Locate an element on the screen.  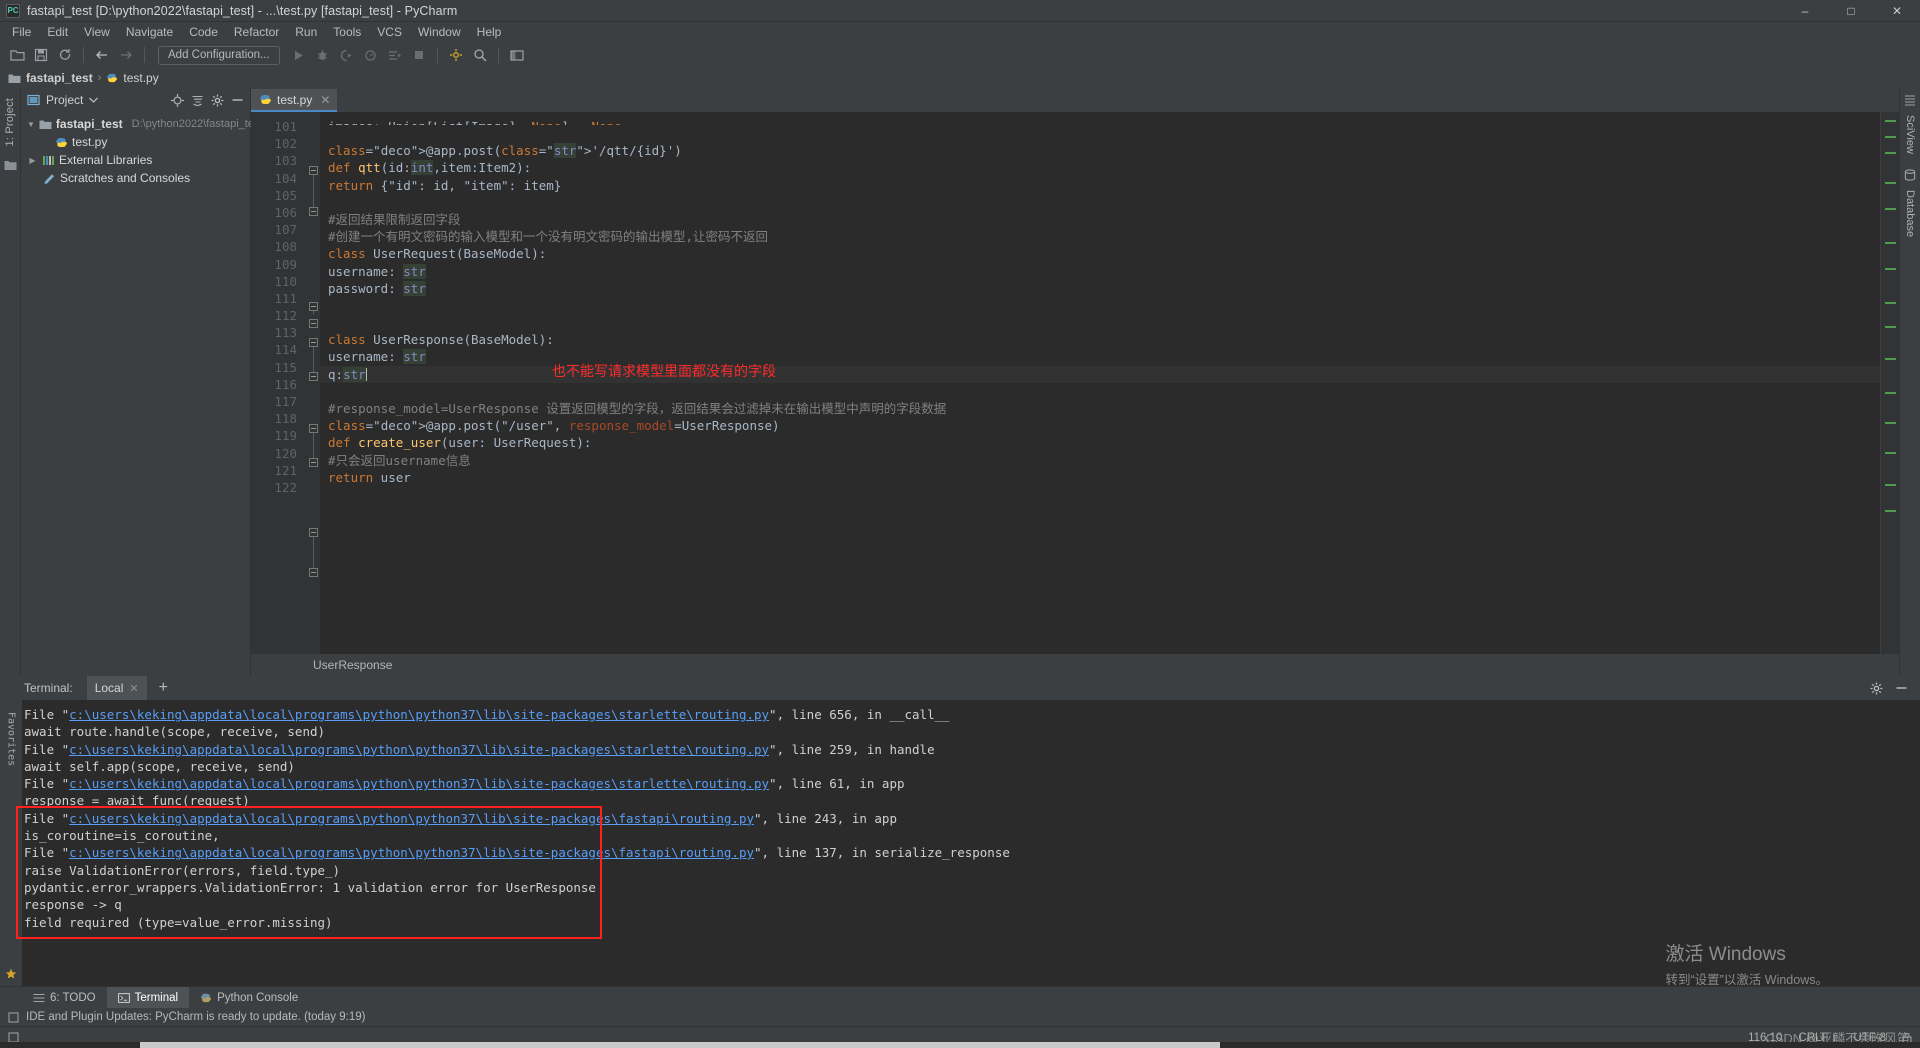
layout-icon is located at coordinates (517, 55).